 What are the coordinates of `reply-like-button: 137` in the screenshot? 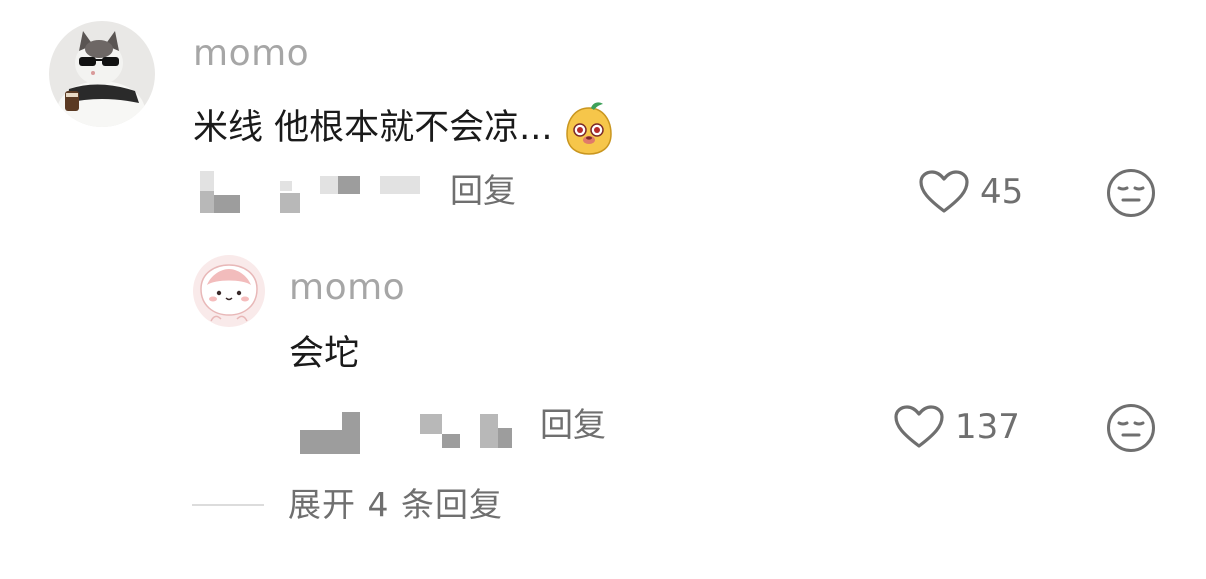 It's located at (956, 427).